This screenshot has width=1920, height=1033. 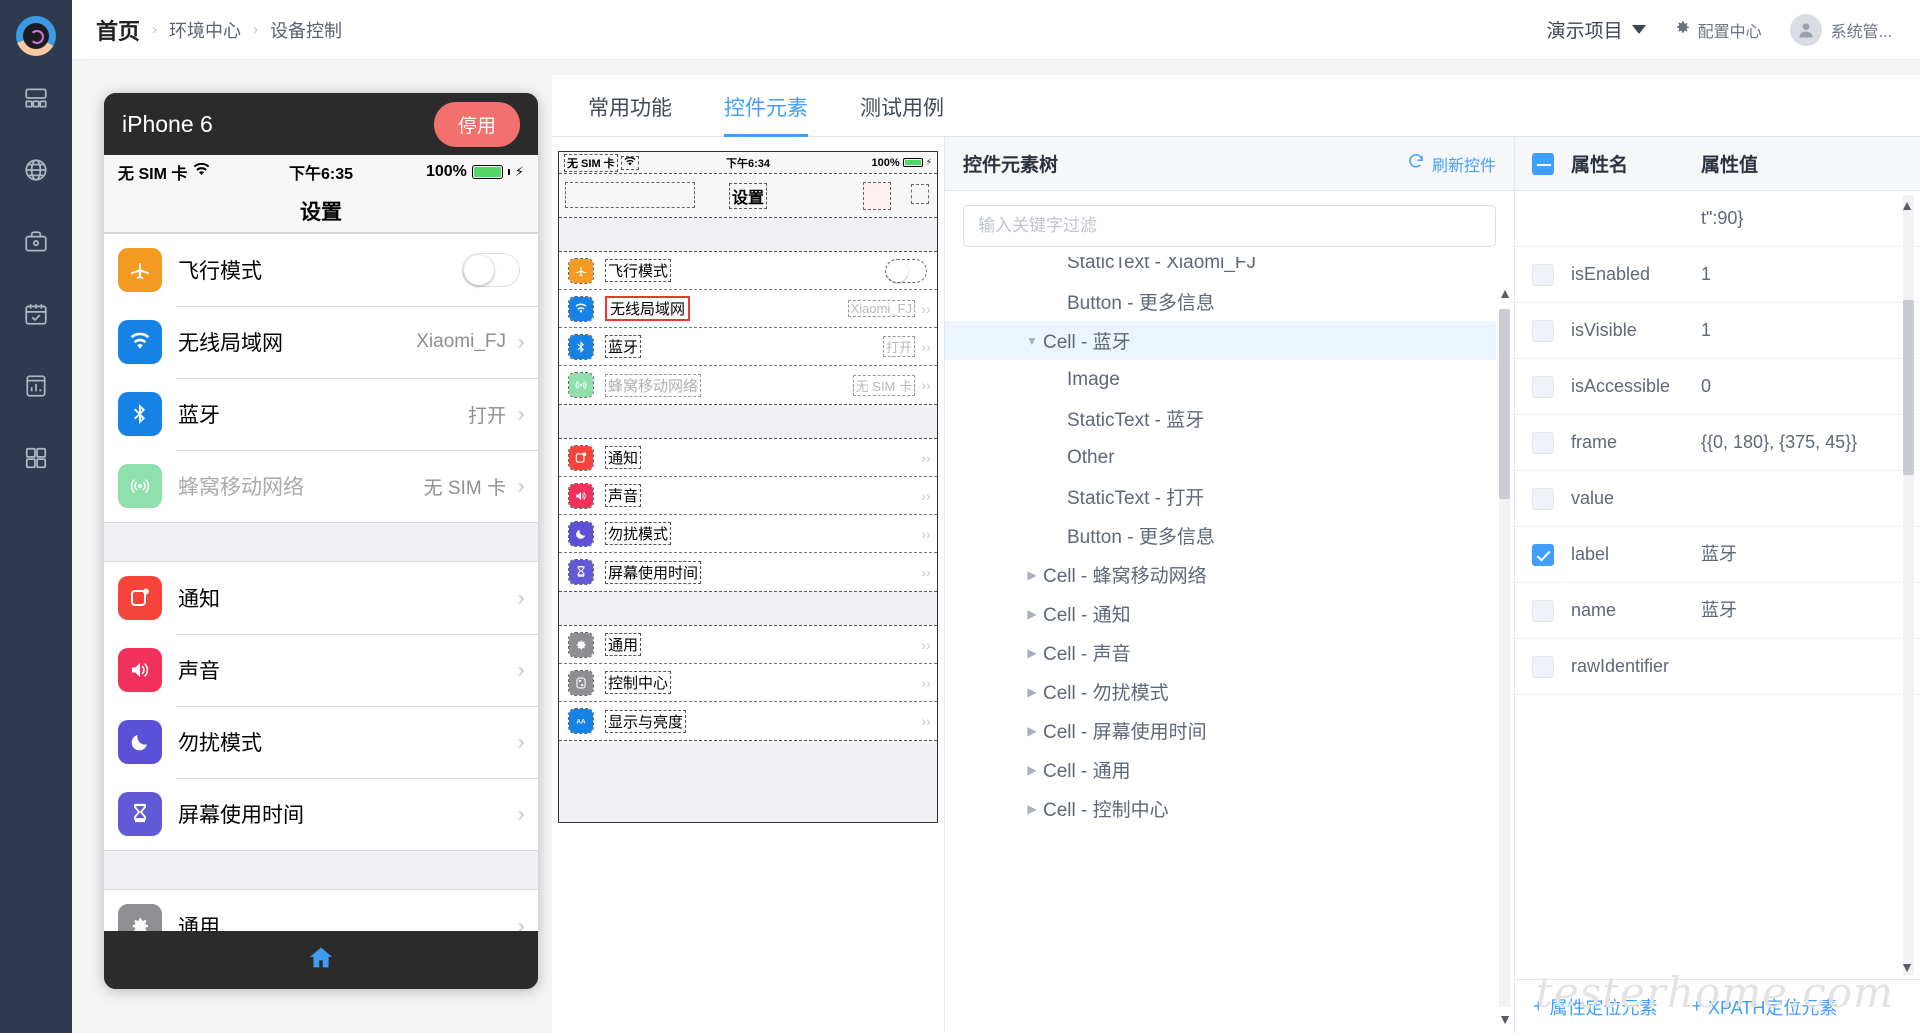 What do you see at coordinates (118, 30) in the screenshot?
I see `breadcrumb-home: 首页` at bounding box center [118, 30].